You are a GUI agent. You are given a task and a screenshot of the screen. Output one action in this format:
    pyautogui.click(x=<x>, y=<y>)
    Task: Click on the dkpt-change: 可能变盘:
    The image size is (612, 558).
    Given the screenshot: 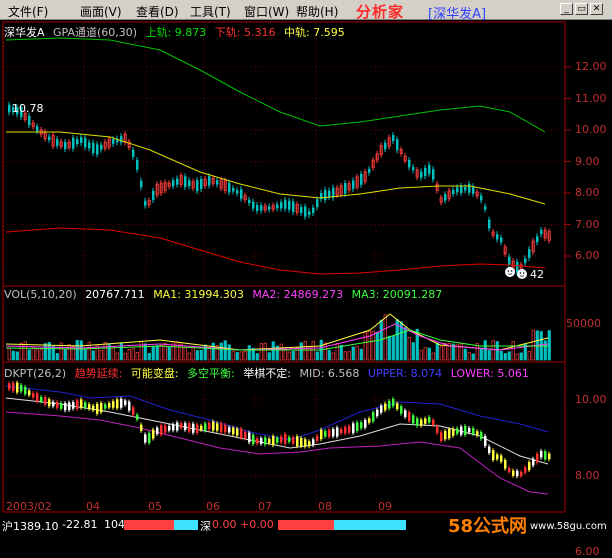 What is the action you would take?
    pyautogui.click(x=154, y=373)
    